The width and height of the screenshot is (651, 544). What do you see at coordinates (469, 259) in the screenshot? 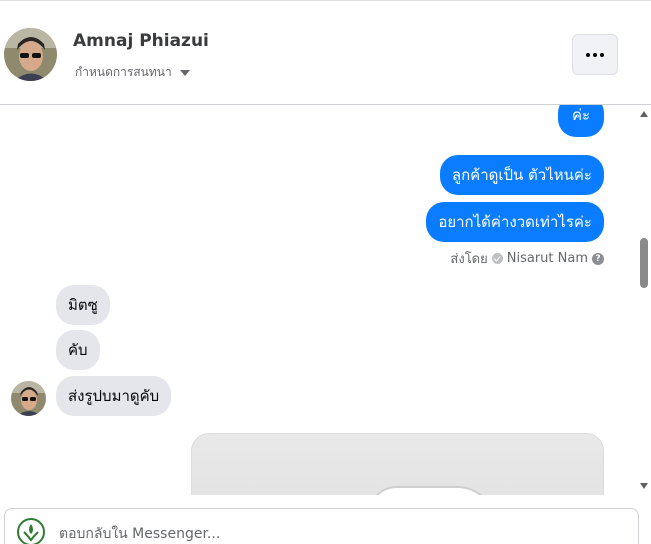
I see `sent-by-prefix: ส่งโดย` at bounding box center [469, 259].